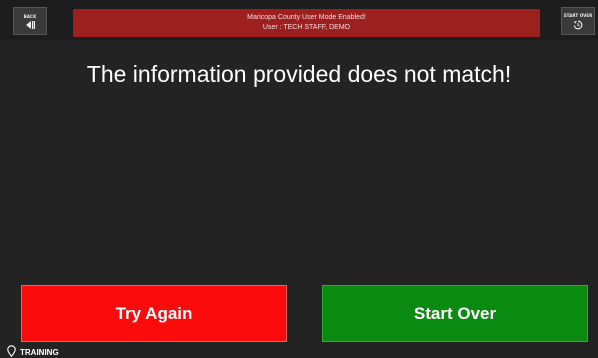  I want to click on back-label: BACK, so click(30, 16).